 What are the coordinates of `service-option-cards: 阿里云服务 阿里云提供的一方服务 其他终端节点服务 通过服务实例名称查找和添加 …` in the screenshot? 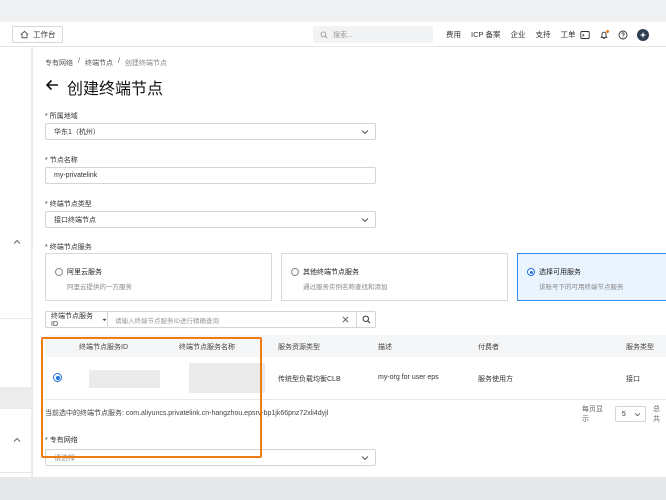 It's located at (355, 277).